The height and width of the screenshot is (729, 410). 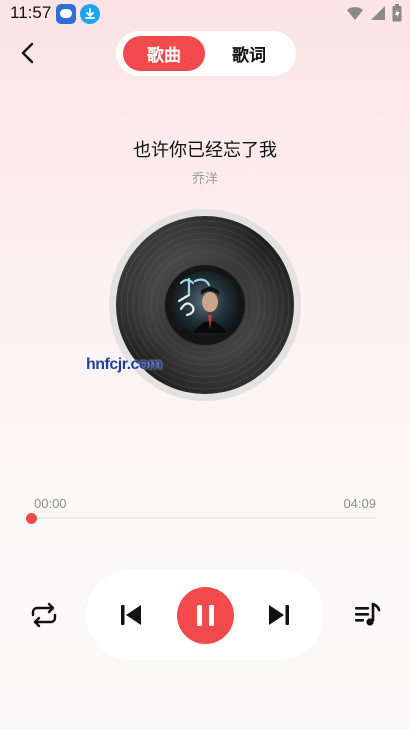 I want to click on download-icon, so click(x=90, y=14).